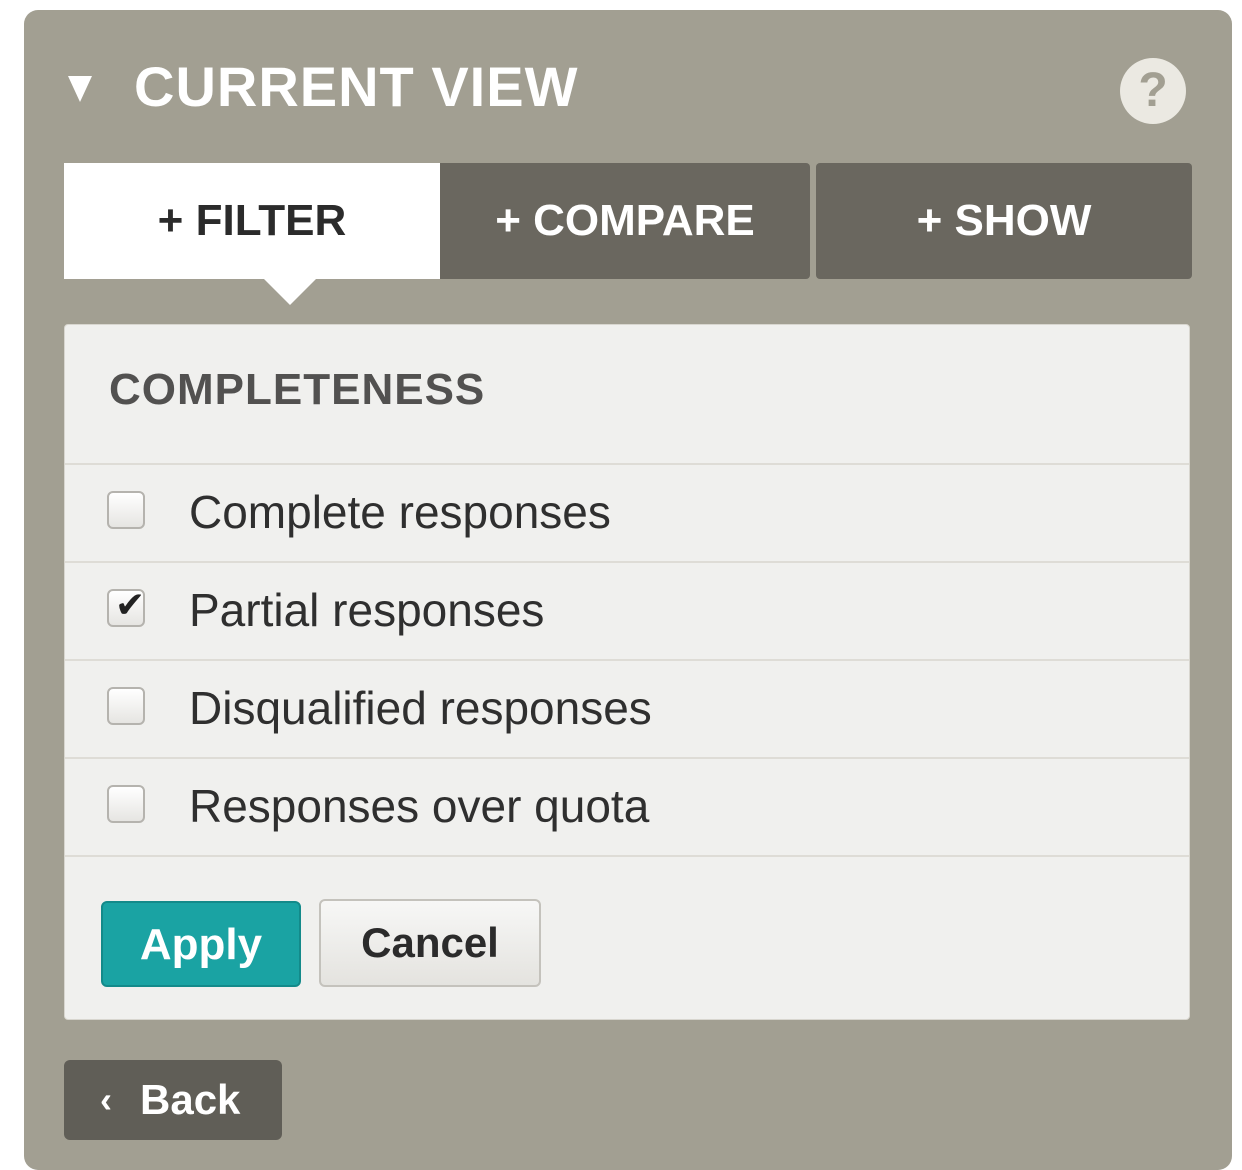  I want to click on apply-button: Apply, so click(201, 944).